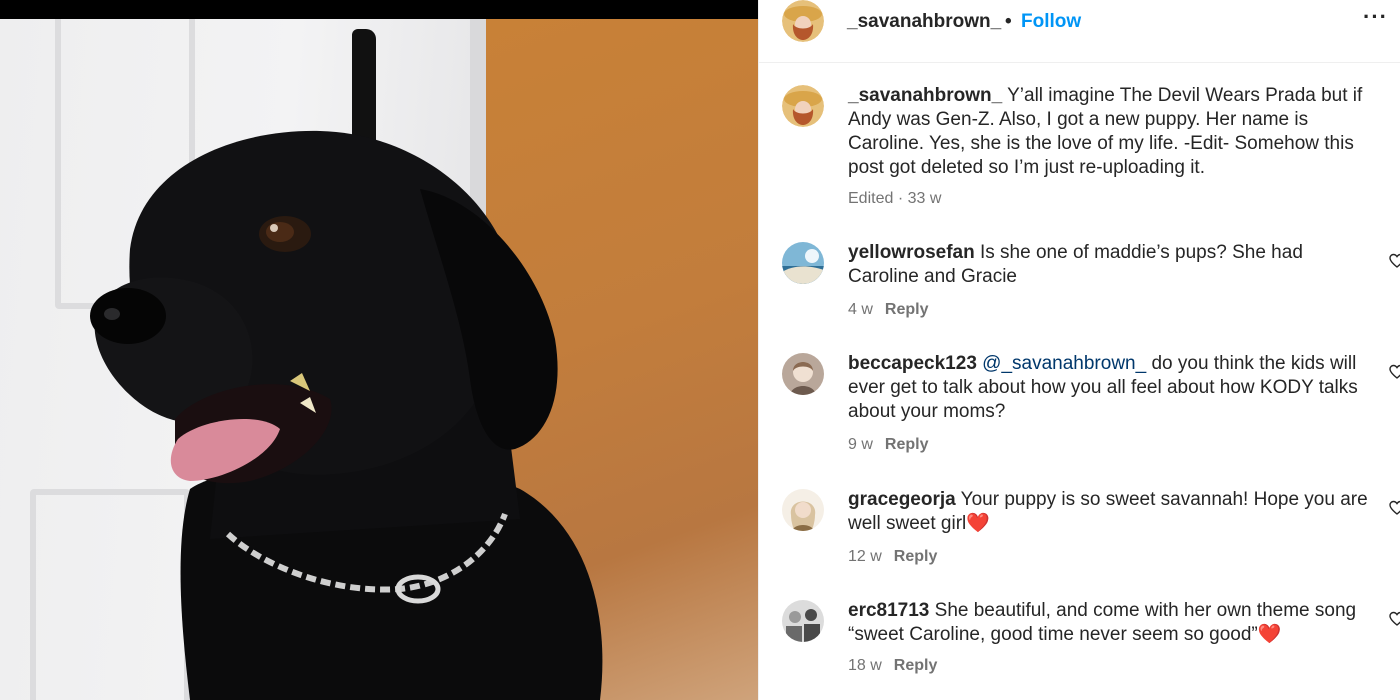 The width and height of the screenshot is (1400, 700). I want to click on comment-time: 9 w, so click(860, 444).